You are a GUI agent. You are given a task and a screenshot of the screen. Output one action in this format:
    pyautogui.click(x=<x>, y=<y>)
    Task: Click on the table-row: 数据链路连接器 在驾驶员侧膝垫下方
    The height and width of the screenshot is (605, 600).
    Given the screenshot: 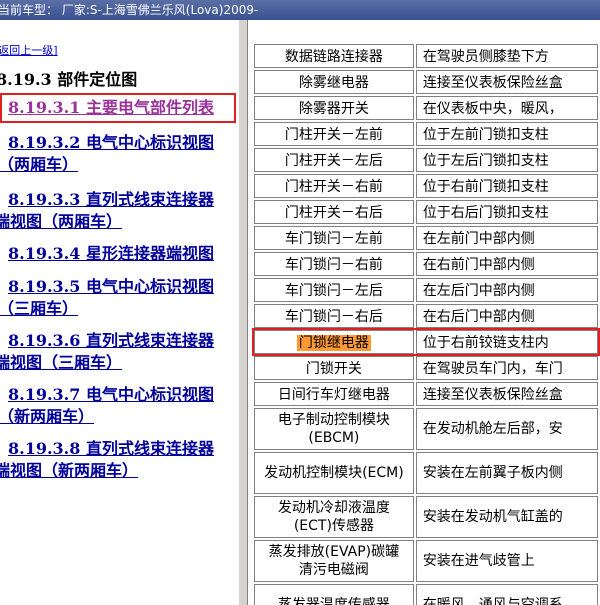 What is the action you would take?
    pyautogui.click(x=426, y=56)
    